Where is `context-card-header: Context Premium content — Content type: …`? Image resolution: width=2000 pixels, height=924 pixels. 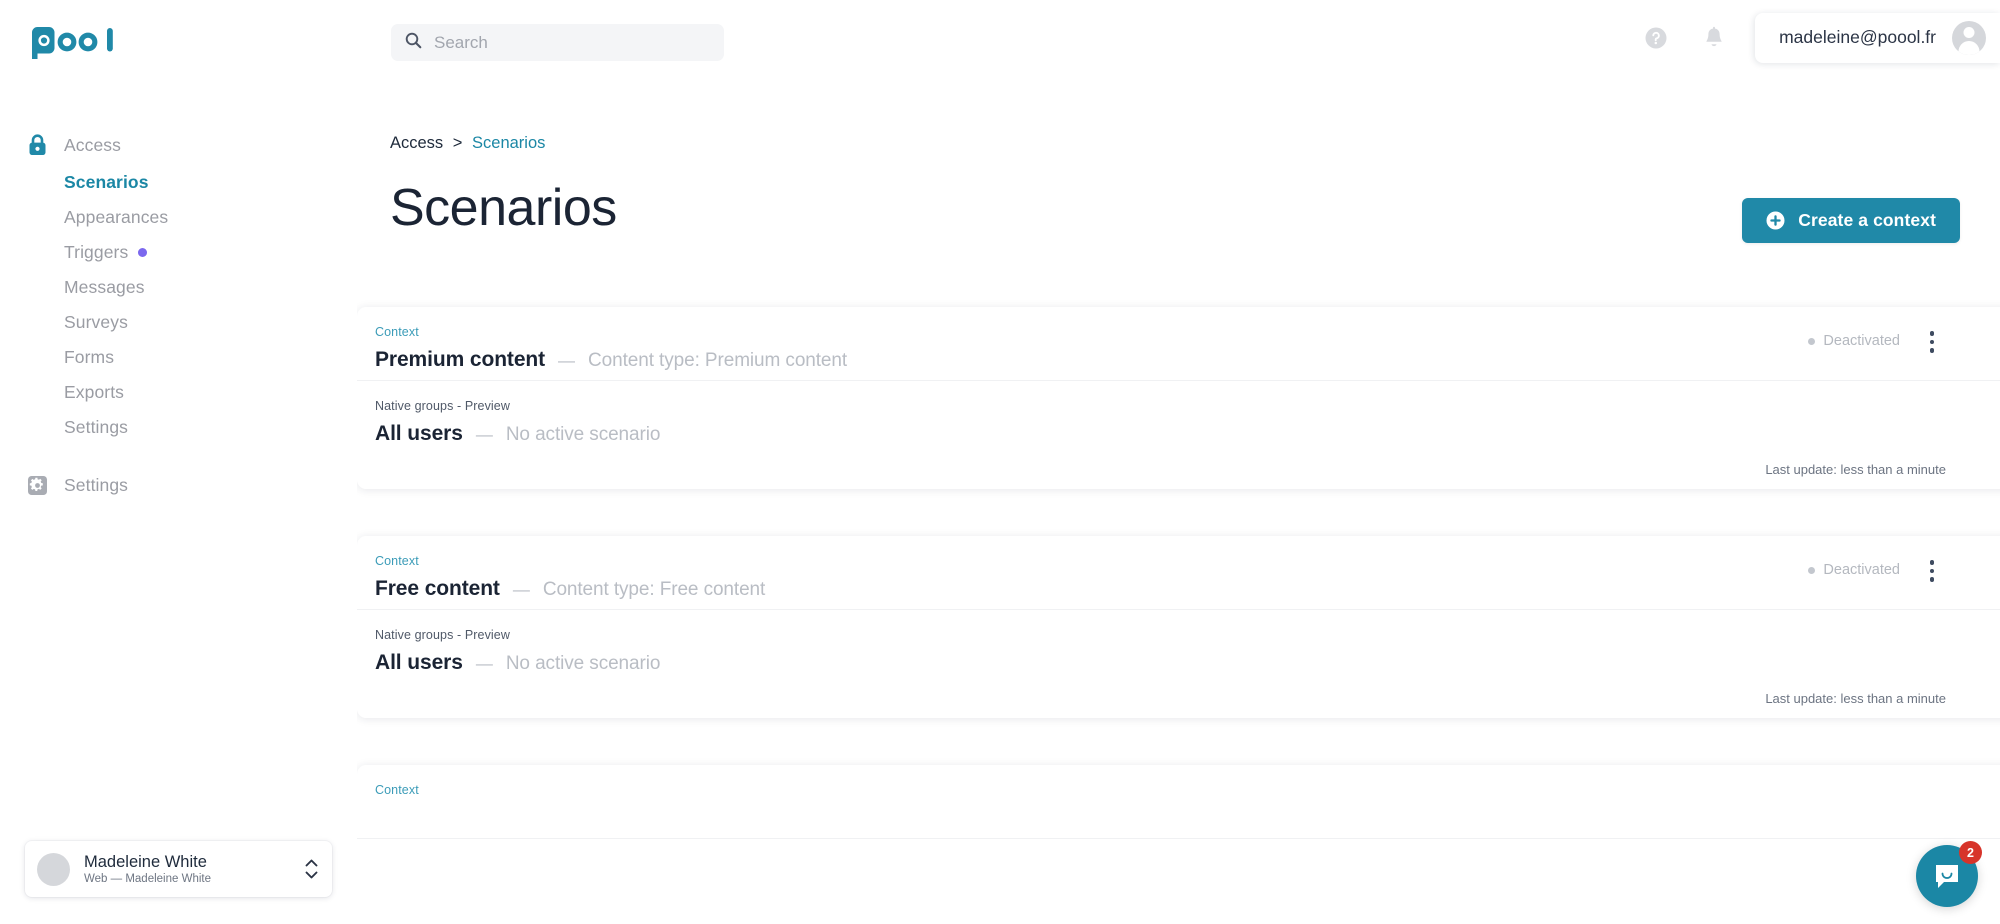
context-card-header: Context Premium content — Content type: … is located at coordinates (1178, 344).